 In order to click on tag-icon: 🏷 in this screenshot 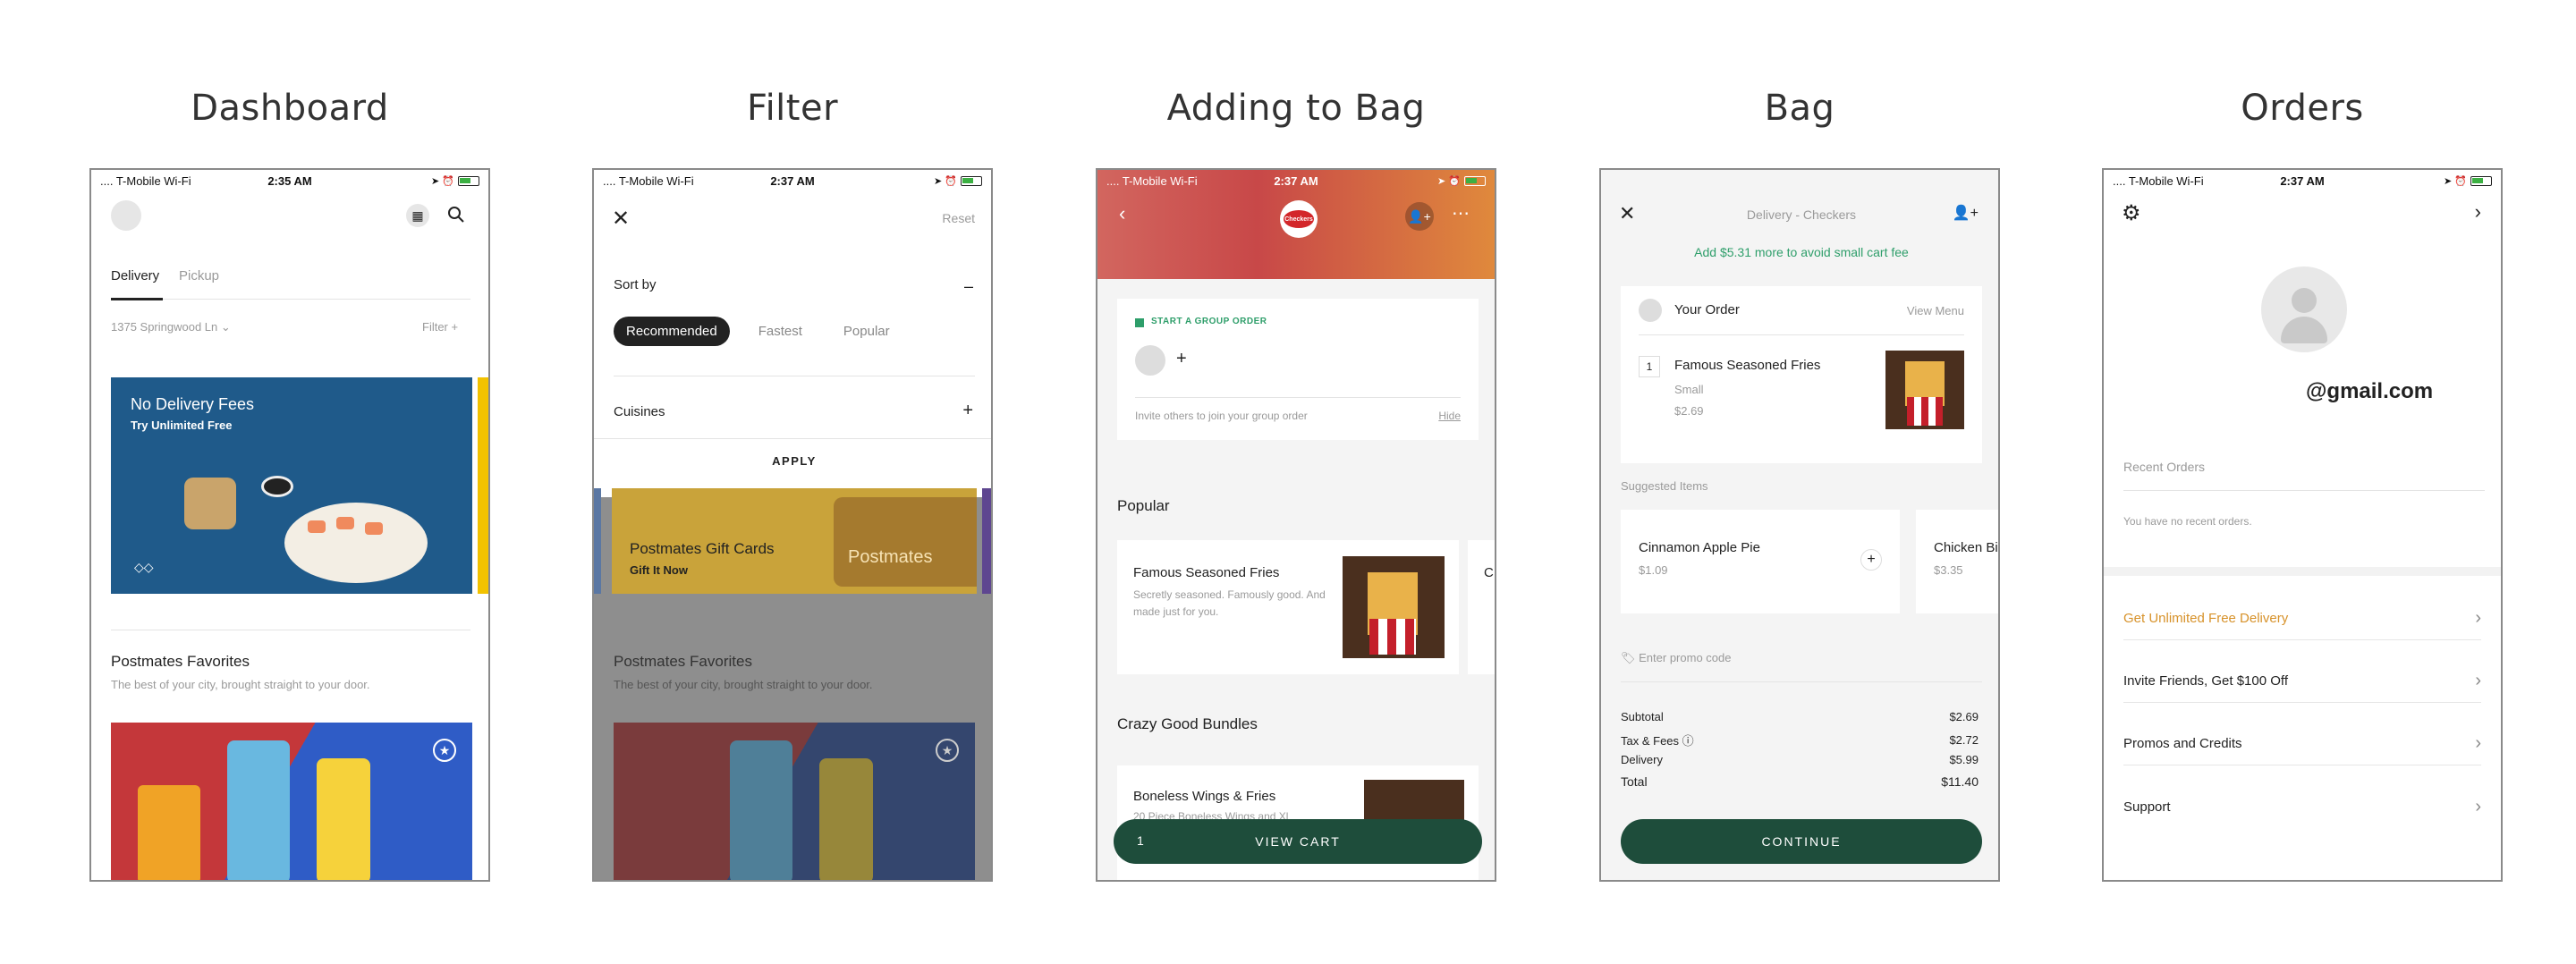, I will do `click(1628, 658)`.